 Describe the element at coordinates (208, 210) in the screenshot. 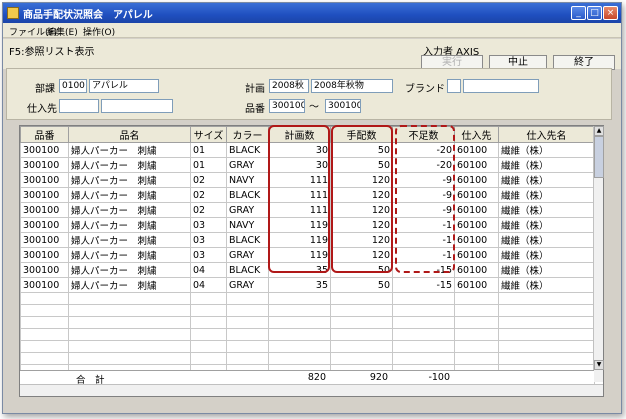

I see `table-cell: 02` at that location.